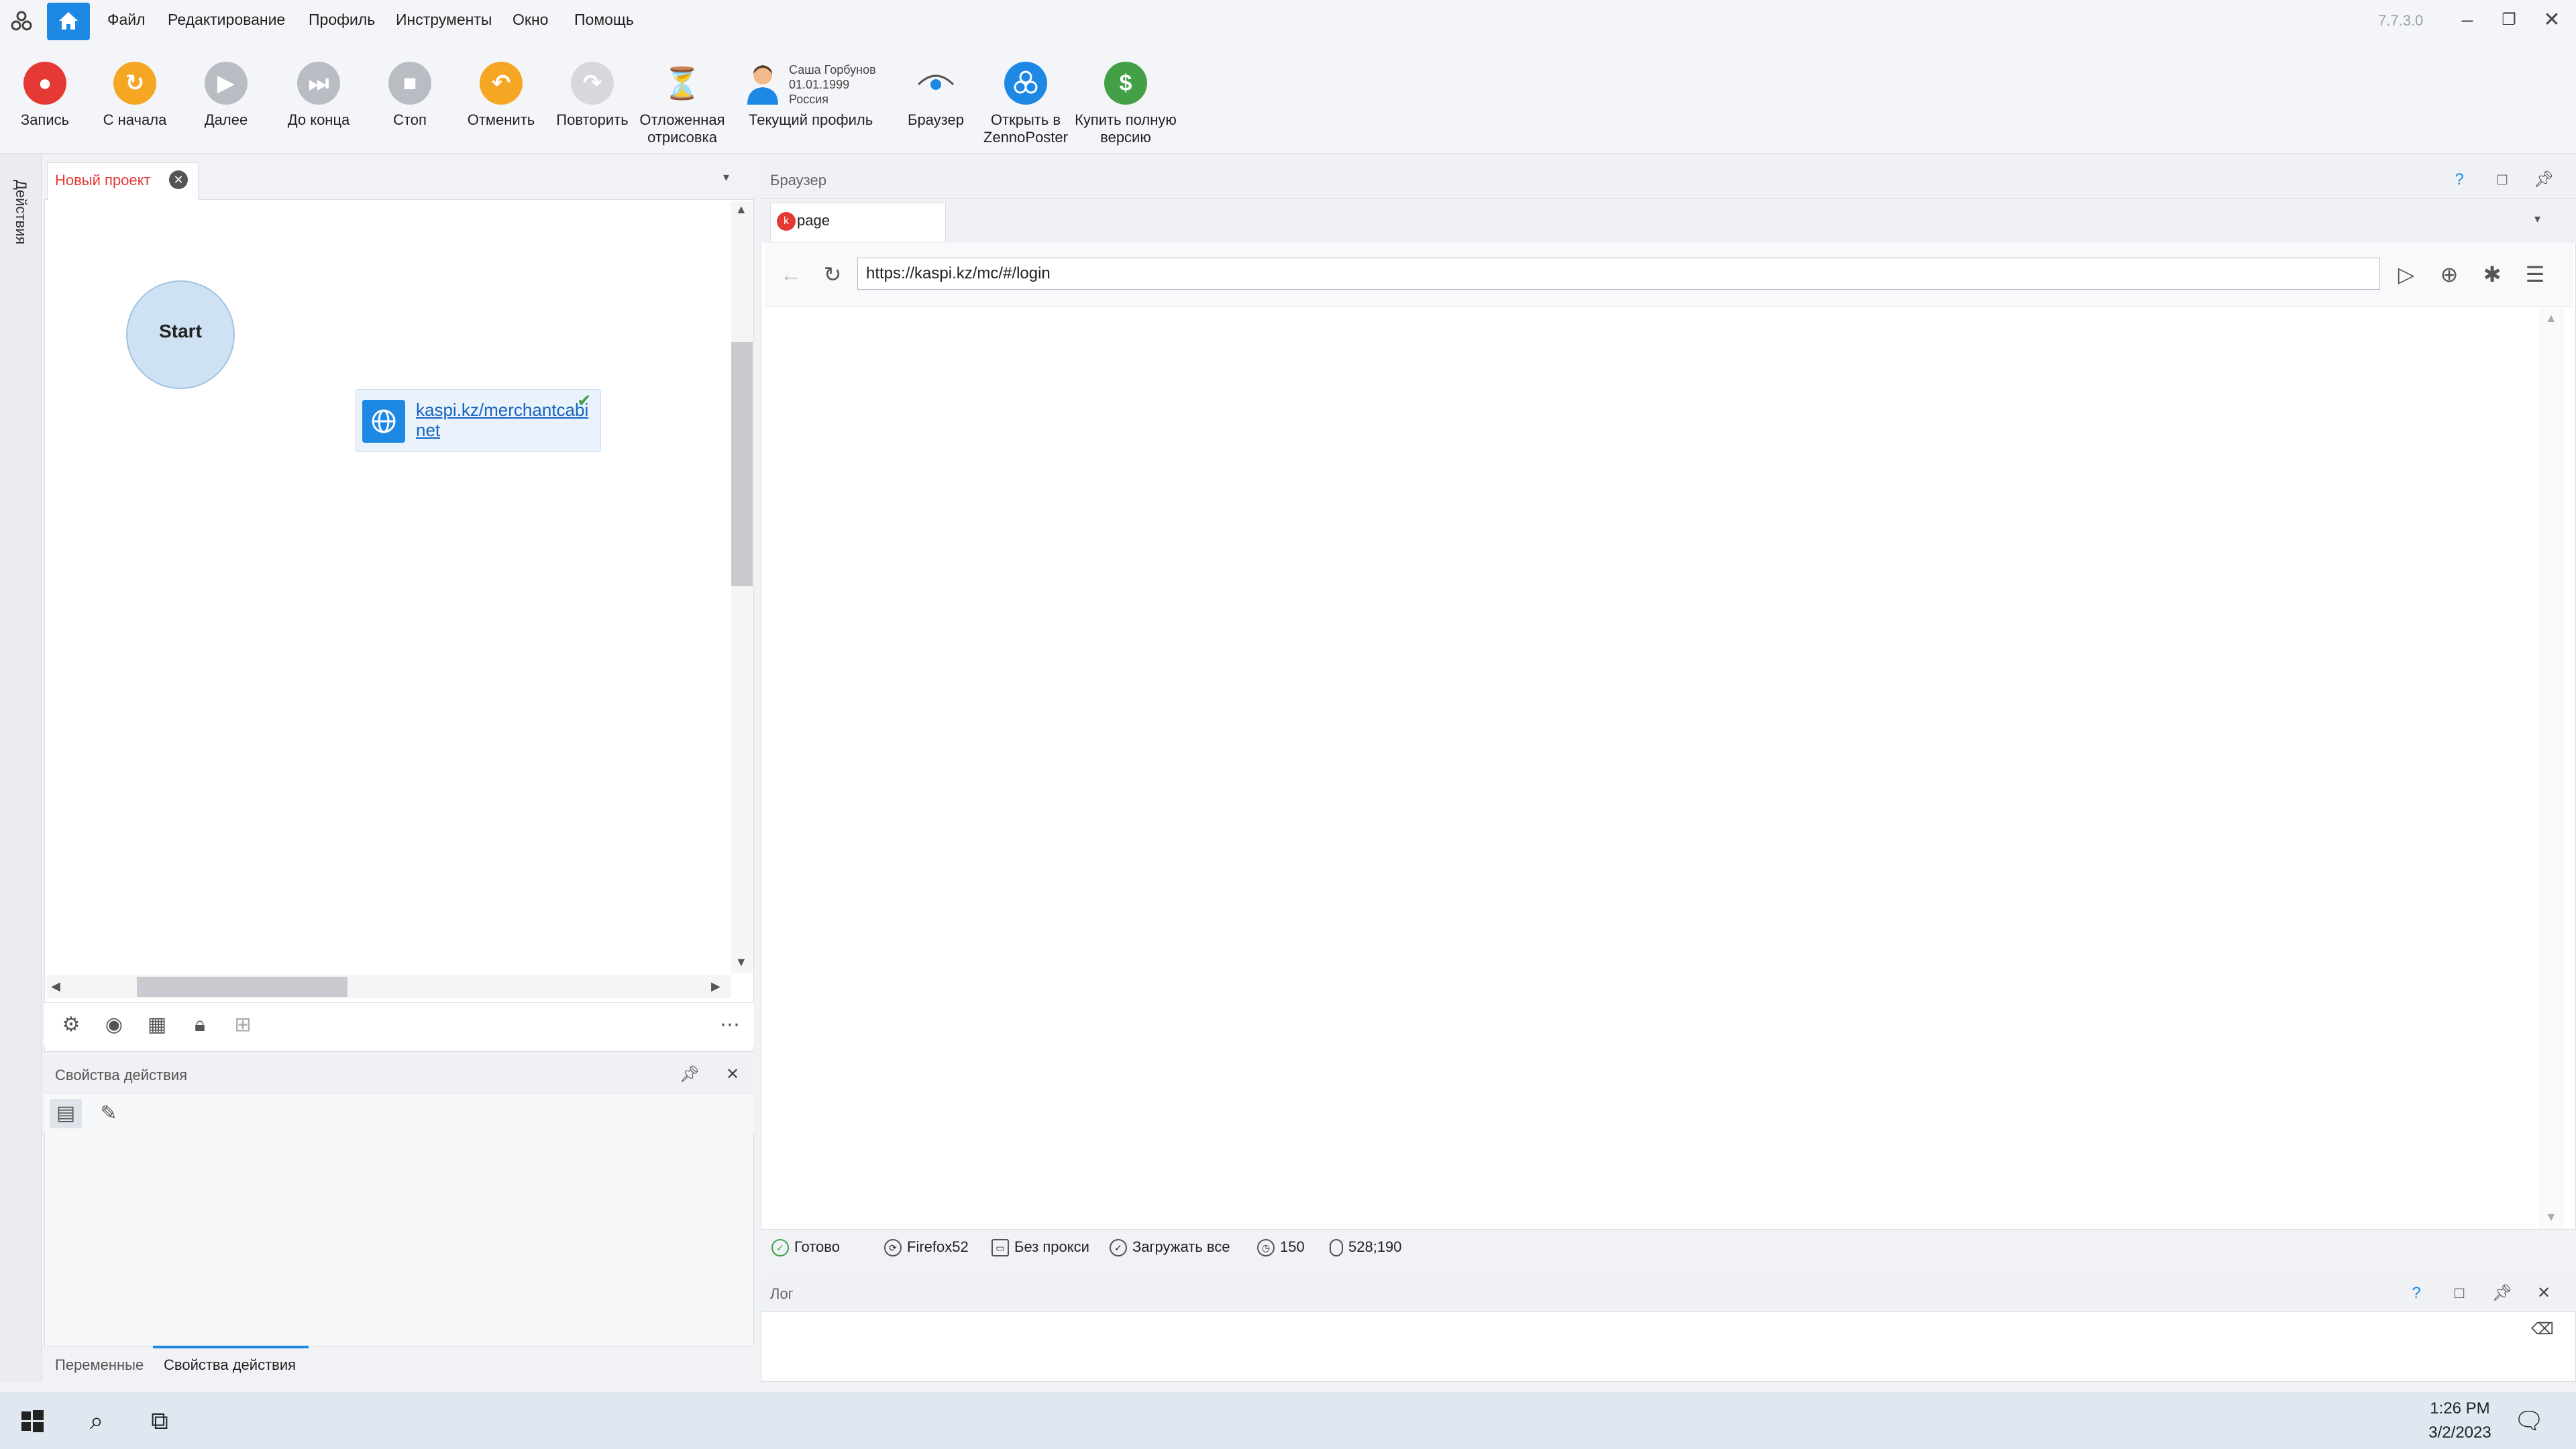 The height and width of the screenshot is (1449, 2576). Describe the element at coordinates (2542, 1330) in the screenshot. I see `eraser-icon: ⌫` at that location.